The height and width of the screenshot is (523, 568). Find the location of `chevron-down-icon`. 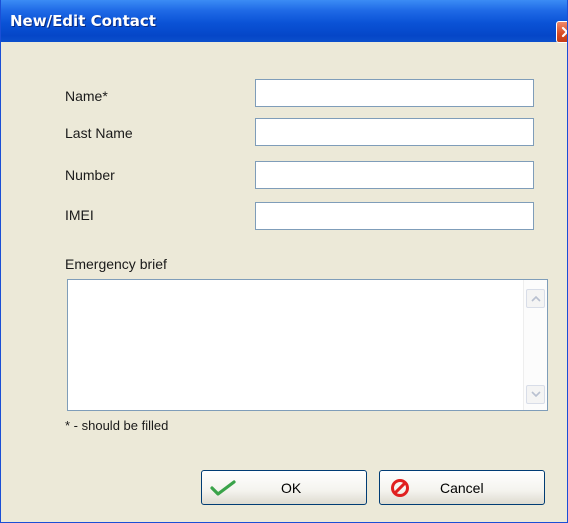

chevron-down-icon is located at coordinates (536, 394).